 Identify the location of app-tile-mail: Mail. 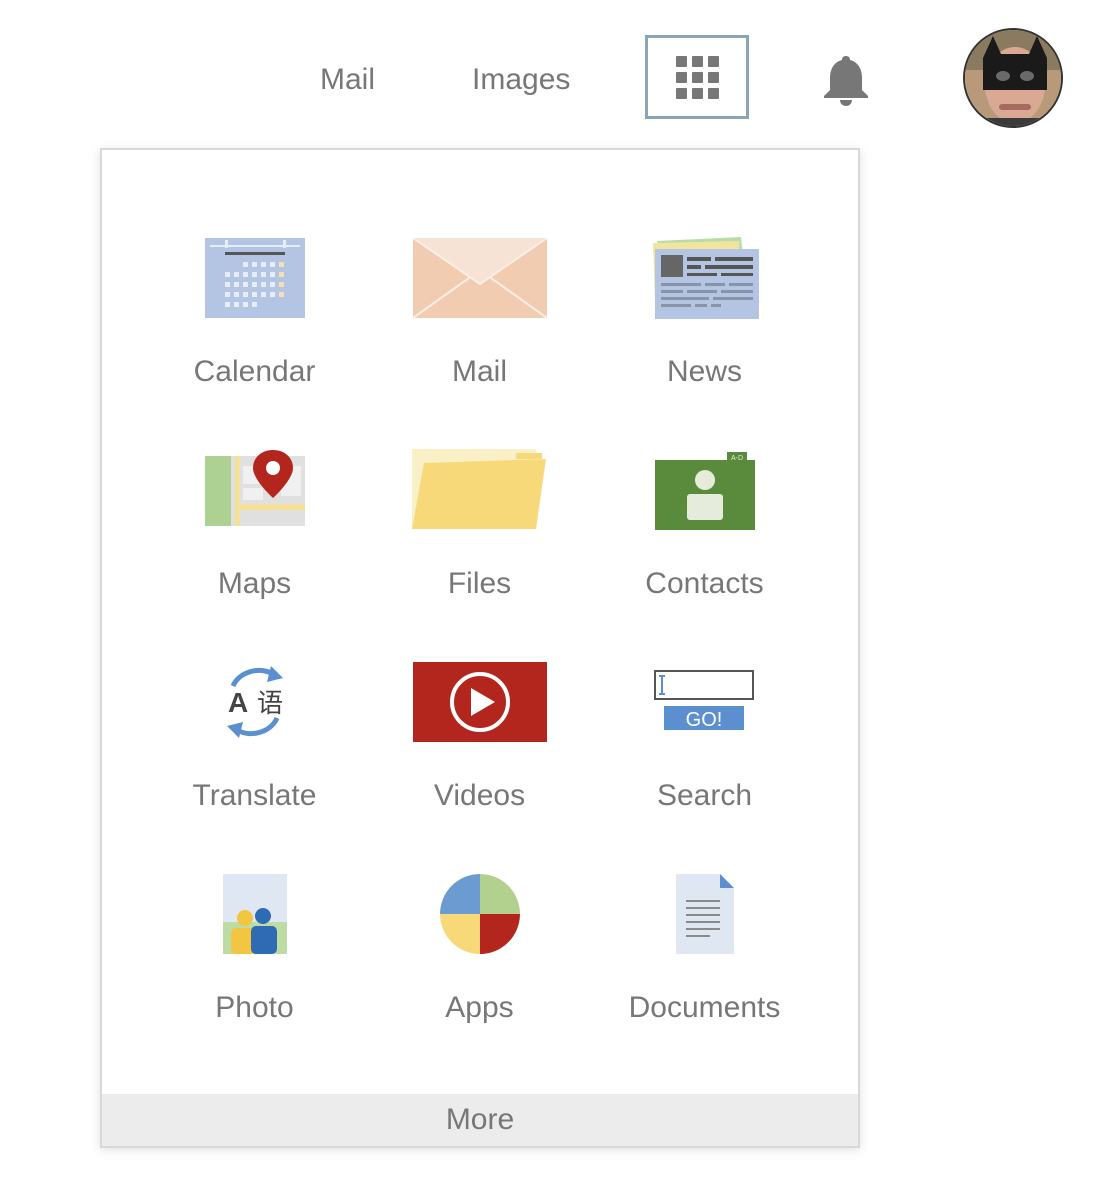
(479, 336).